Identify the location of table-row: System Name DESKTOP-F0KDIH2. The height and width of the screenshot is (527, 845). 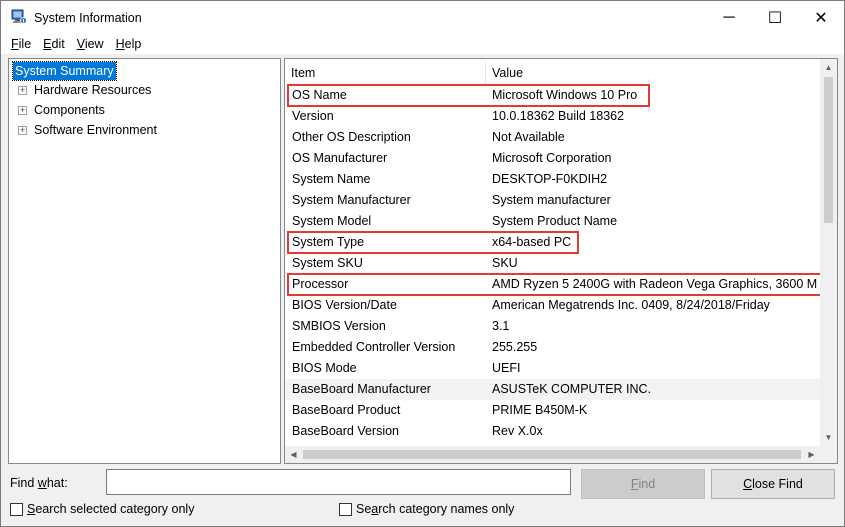
(552, 179).